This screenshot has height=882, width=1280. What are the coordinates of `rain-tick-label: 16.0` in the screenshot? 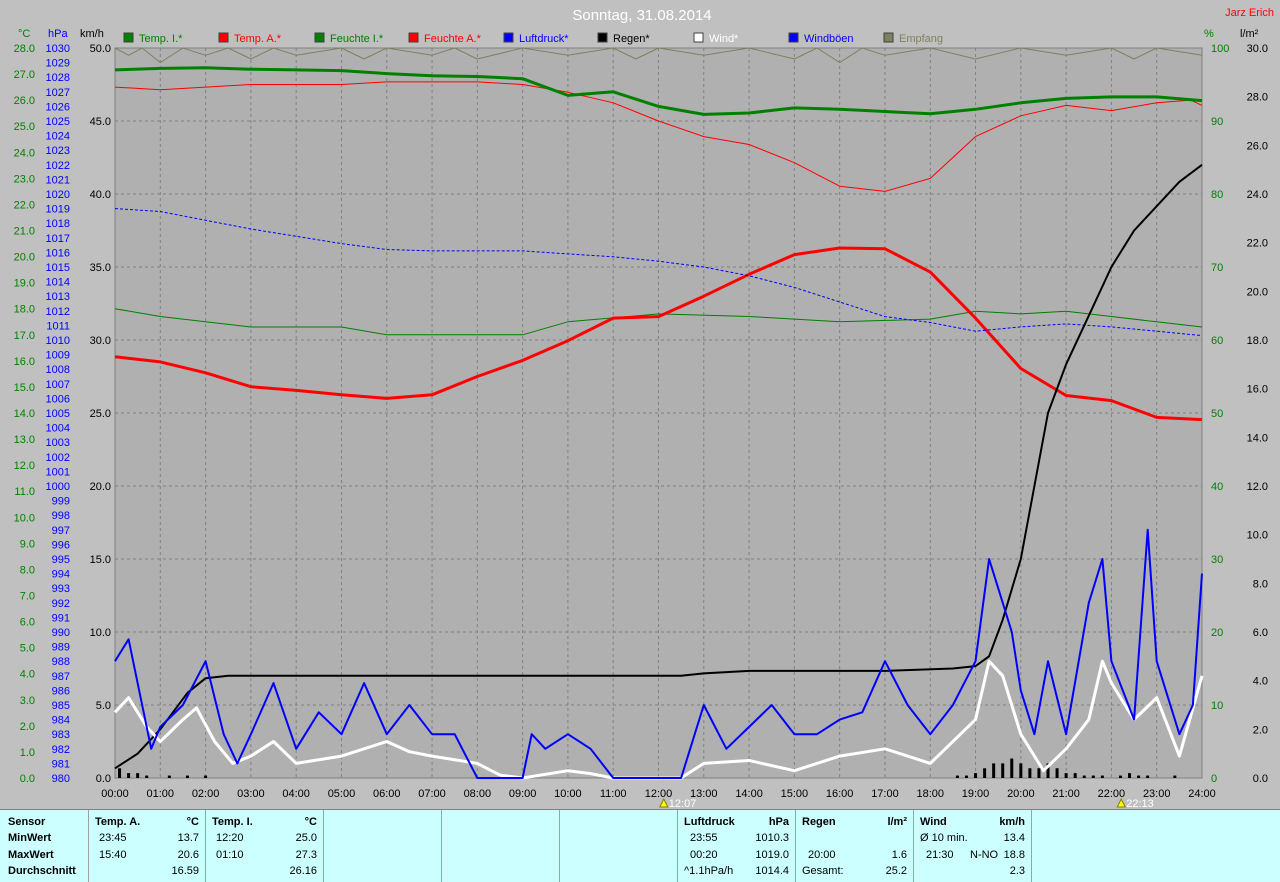 It's located at (1257, 390).